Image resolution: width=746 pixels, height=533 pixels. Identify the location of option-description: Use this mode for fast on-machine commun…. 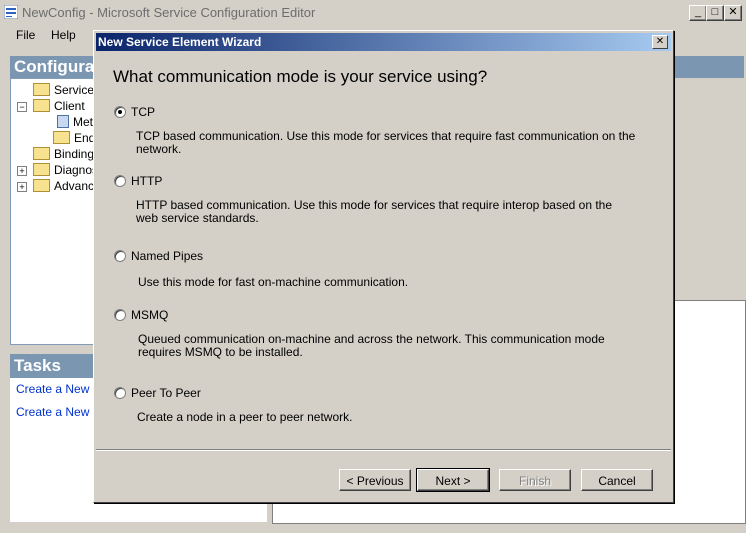
(273, 282).